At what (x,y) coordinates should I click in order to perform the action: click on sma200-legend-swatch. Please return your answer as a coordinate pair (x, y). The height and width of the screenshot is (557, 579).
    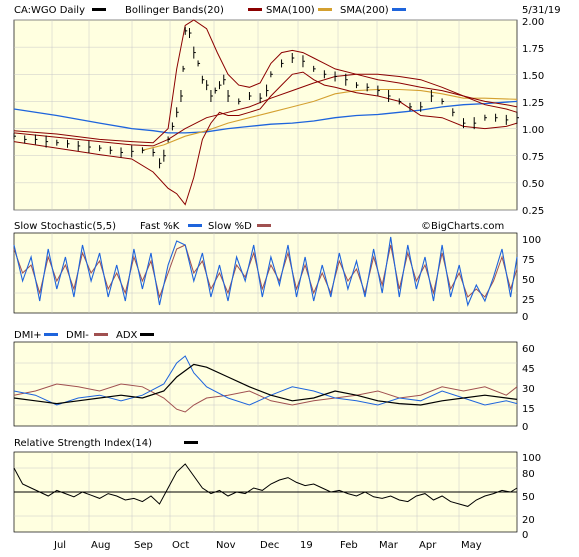
    Looking at the image, I should click on (399, 9).